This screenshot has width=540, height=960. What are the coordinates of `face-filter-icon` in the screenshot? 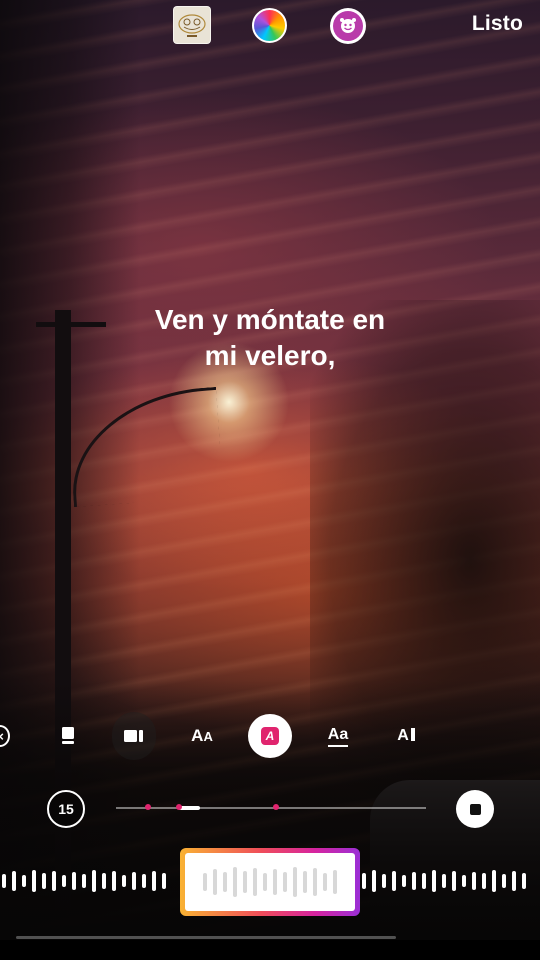 It's located at (348, 26).